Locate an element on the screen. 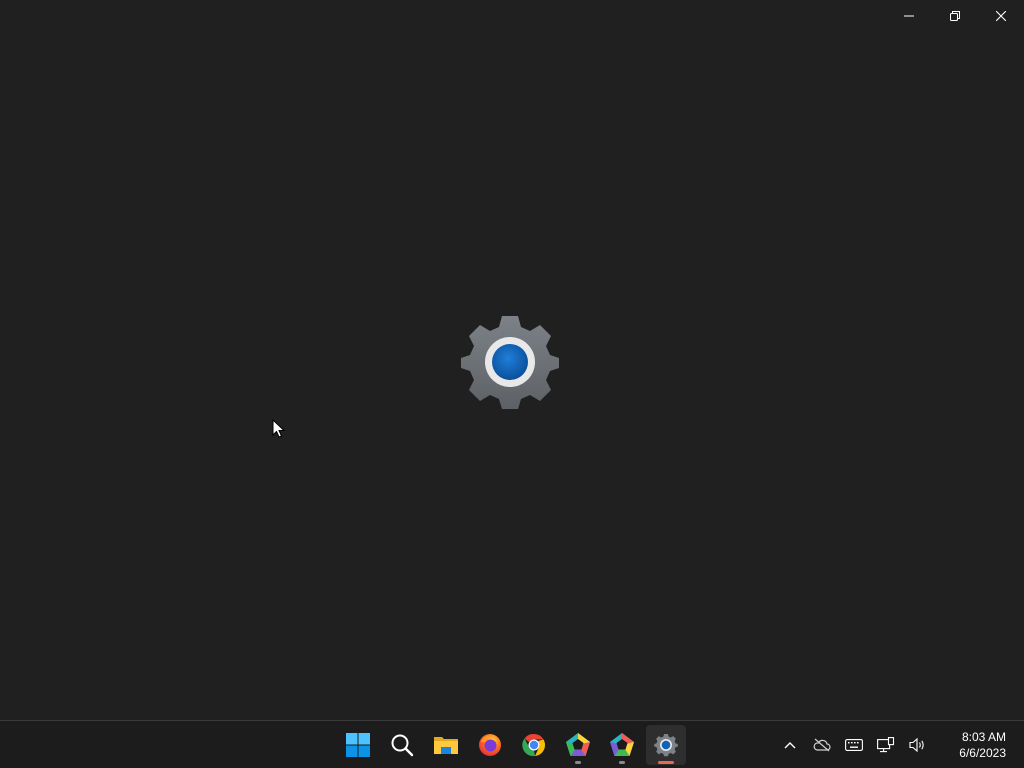 The image size is (1024, 768). taskbar-apps is located at coordinates (512, 744).